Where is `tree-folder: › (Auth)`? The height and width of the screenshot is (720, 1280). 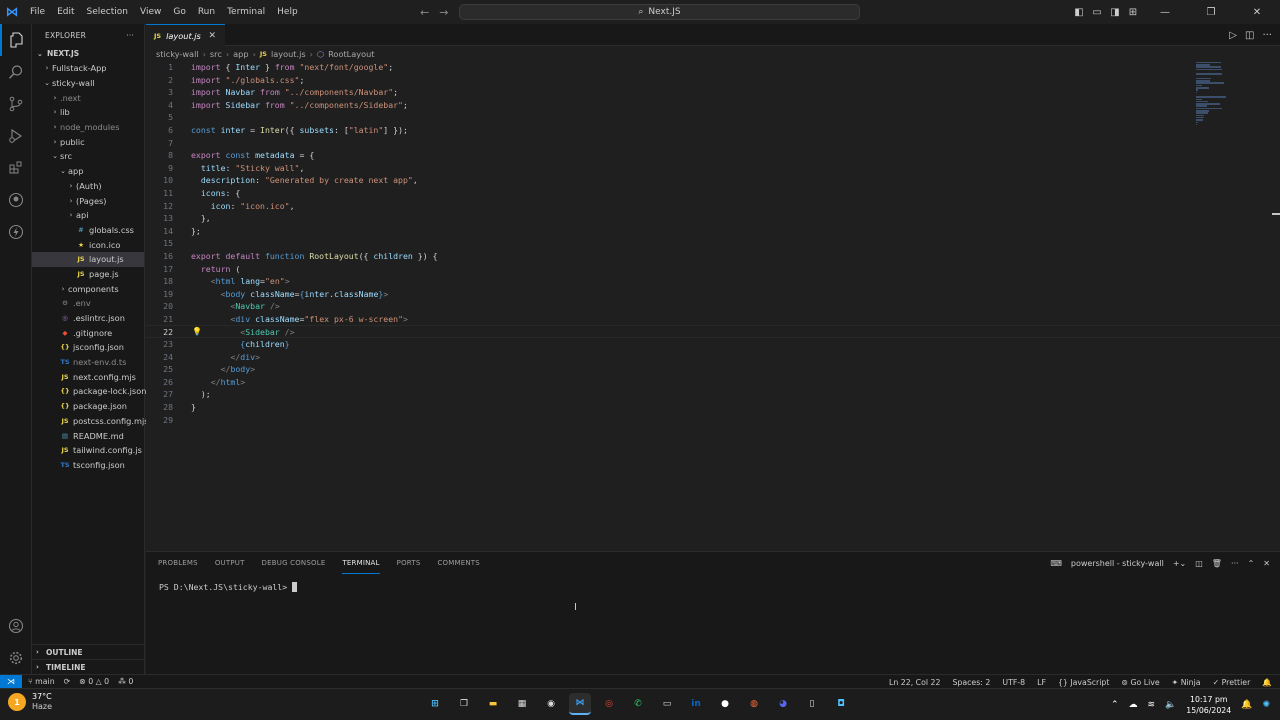 tree-folder: › (Auth) is located at coordinates (88, 186).